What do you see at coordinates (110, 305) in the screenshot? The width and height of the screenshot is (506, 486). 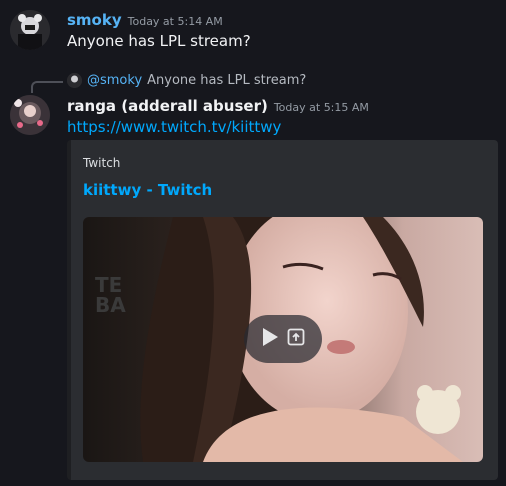 I see `svg-text: BA` at bounding box center [110, 305].